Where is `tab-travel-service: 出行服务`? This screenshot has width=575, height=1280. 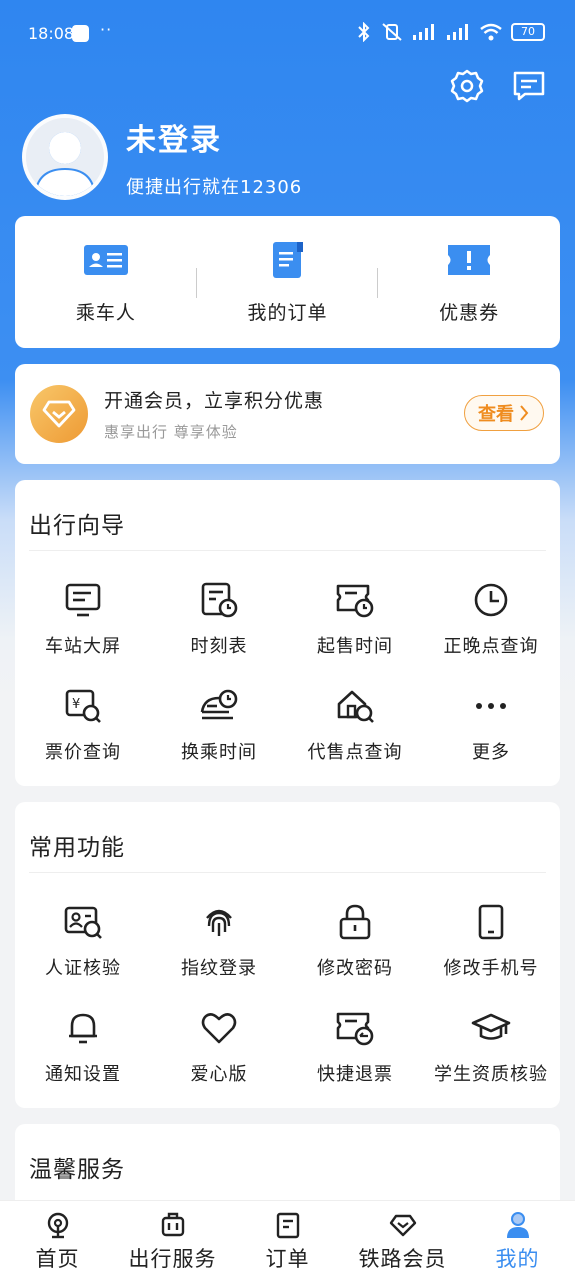 tab-travel-service: 出行服务 is located at coordinates (172, 1240).